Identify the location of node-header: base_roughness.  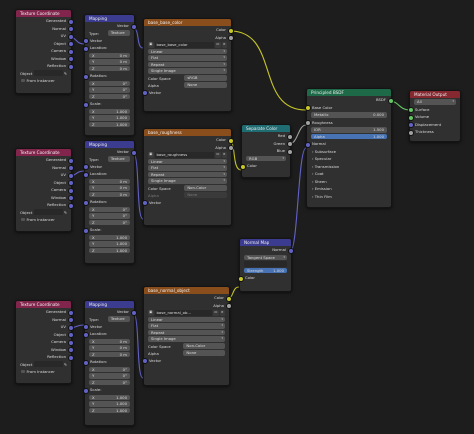
(187, 132).